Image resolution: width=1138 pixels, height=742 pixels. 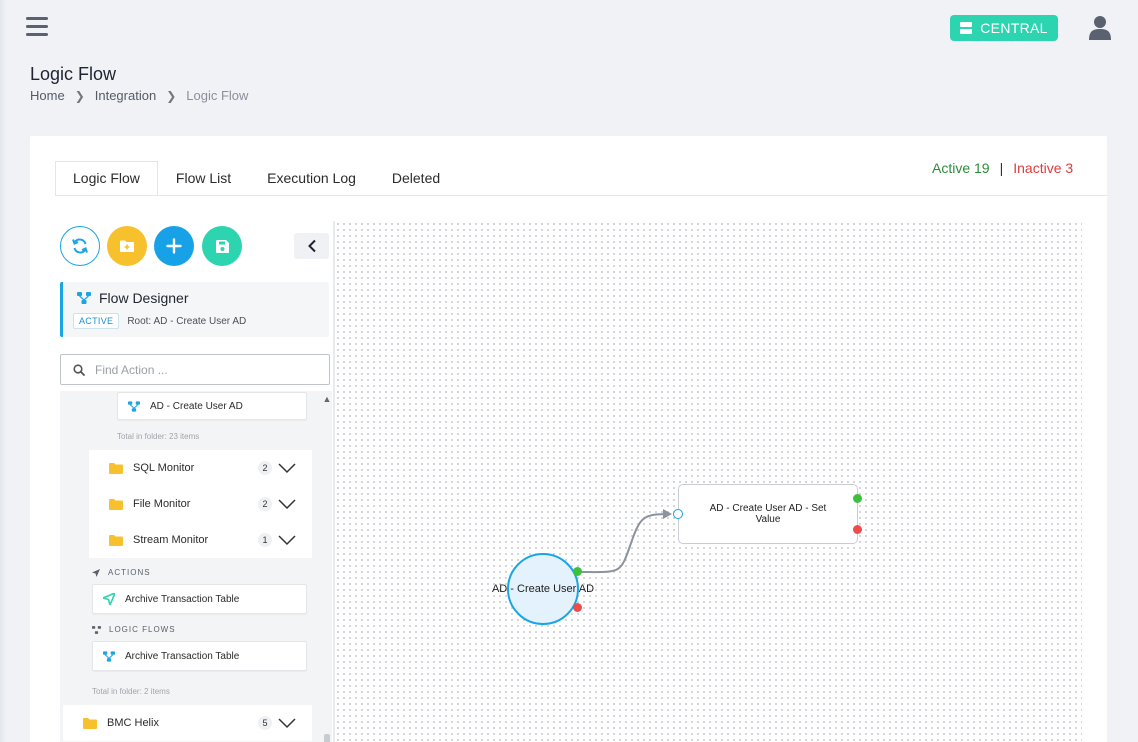 I want to click on save-button, so click(x=222, y=246).